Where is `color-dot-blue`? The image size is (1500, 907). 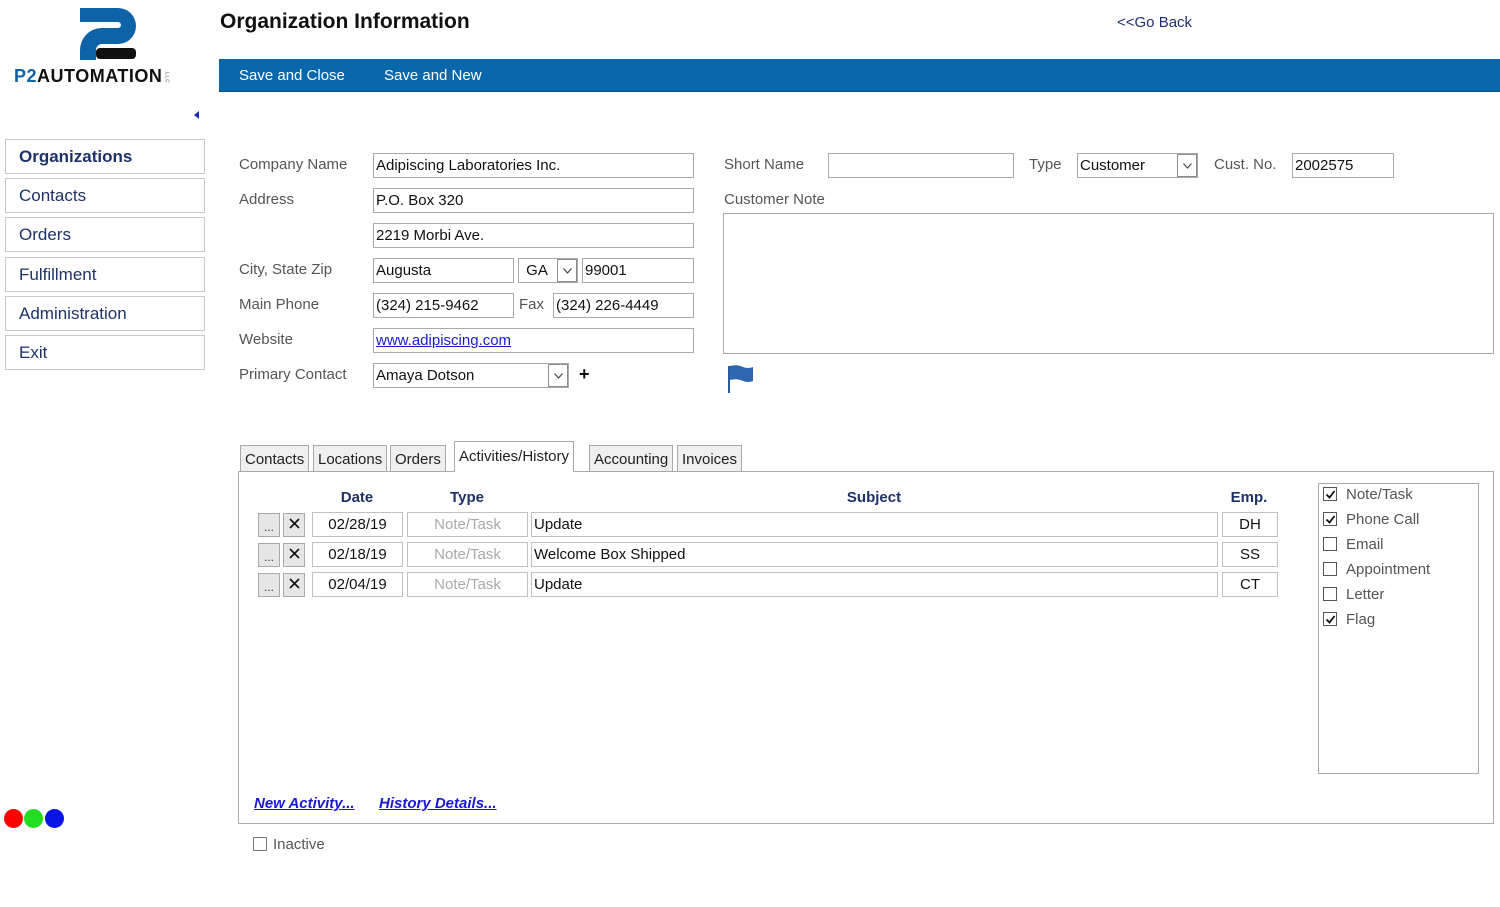 color-dot-blue is located at coordinates (54, 818).